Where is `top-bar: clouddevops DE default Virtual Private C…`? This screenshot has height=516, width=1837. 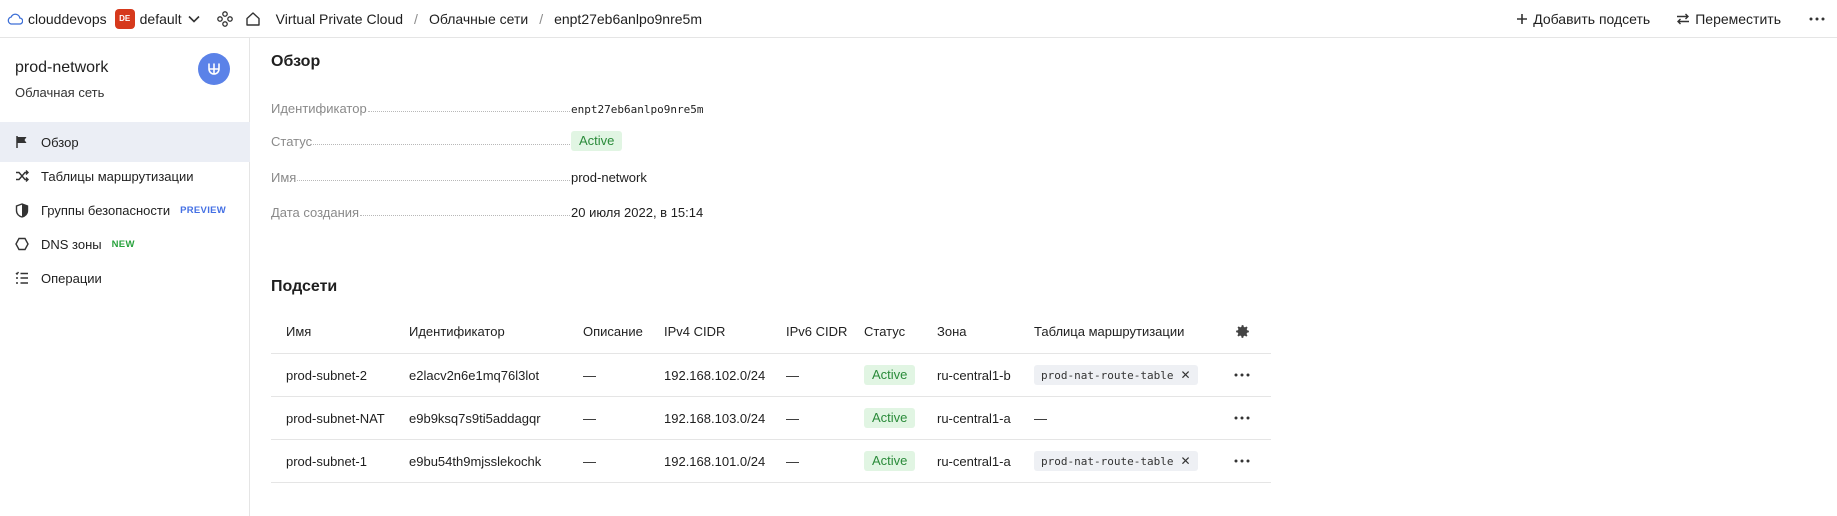
top-bar: clouddevops DE default Virtual Private C… is located at coordinates (918, 19).